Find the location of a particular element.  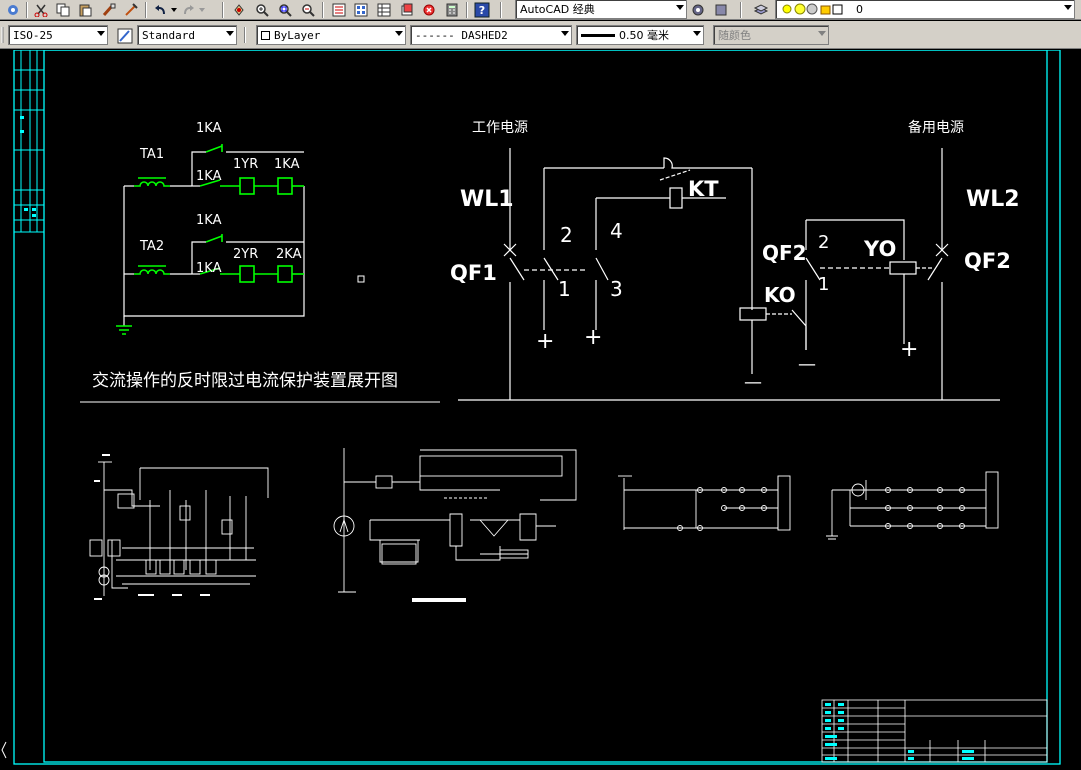

help-icon: ? is located at coordinates (482, 9).